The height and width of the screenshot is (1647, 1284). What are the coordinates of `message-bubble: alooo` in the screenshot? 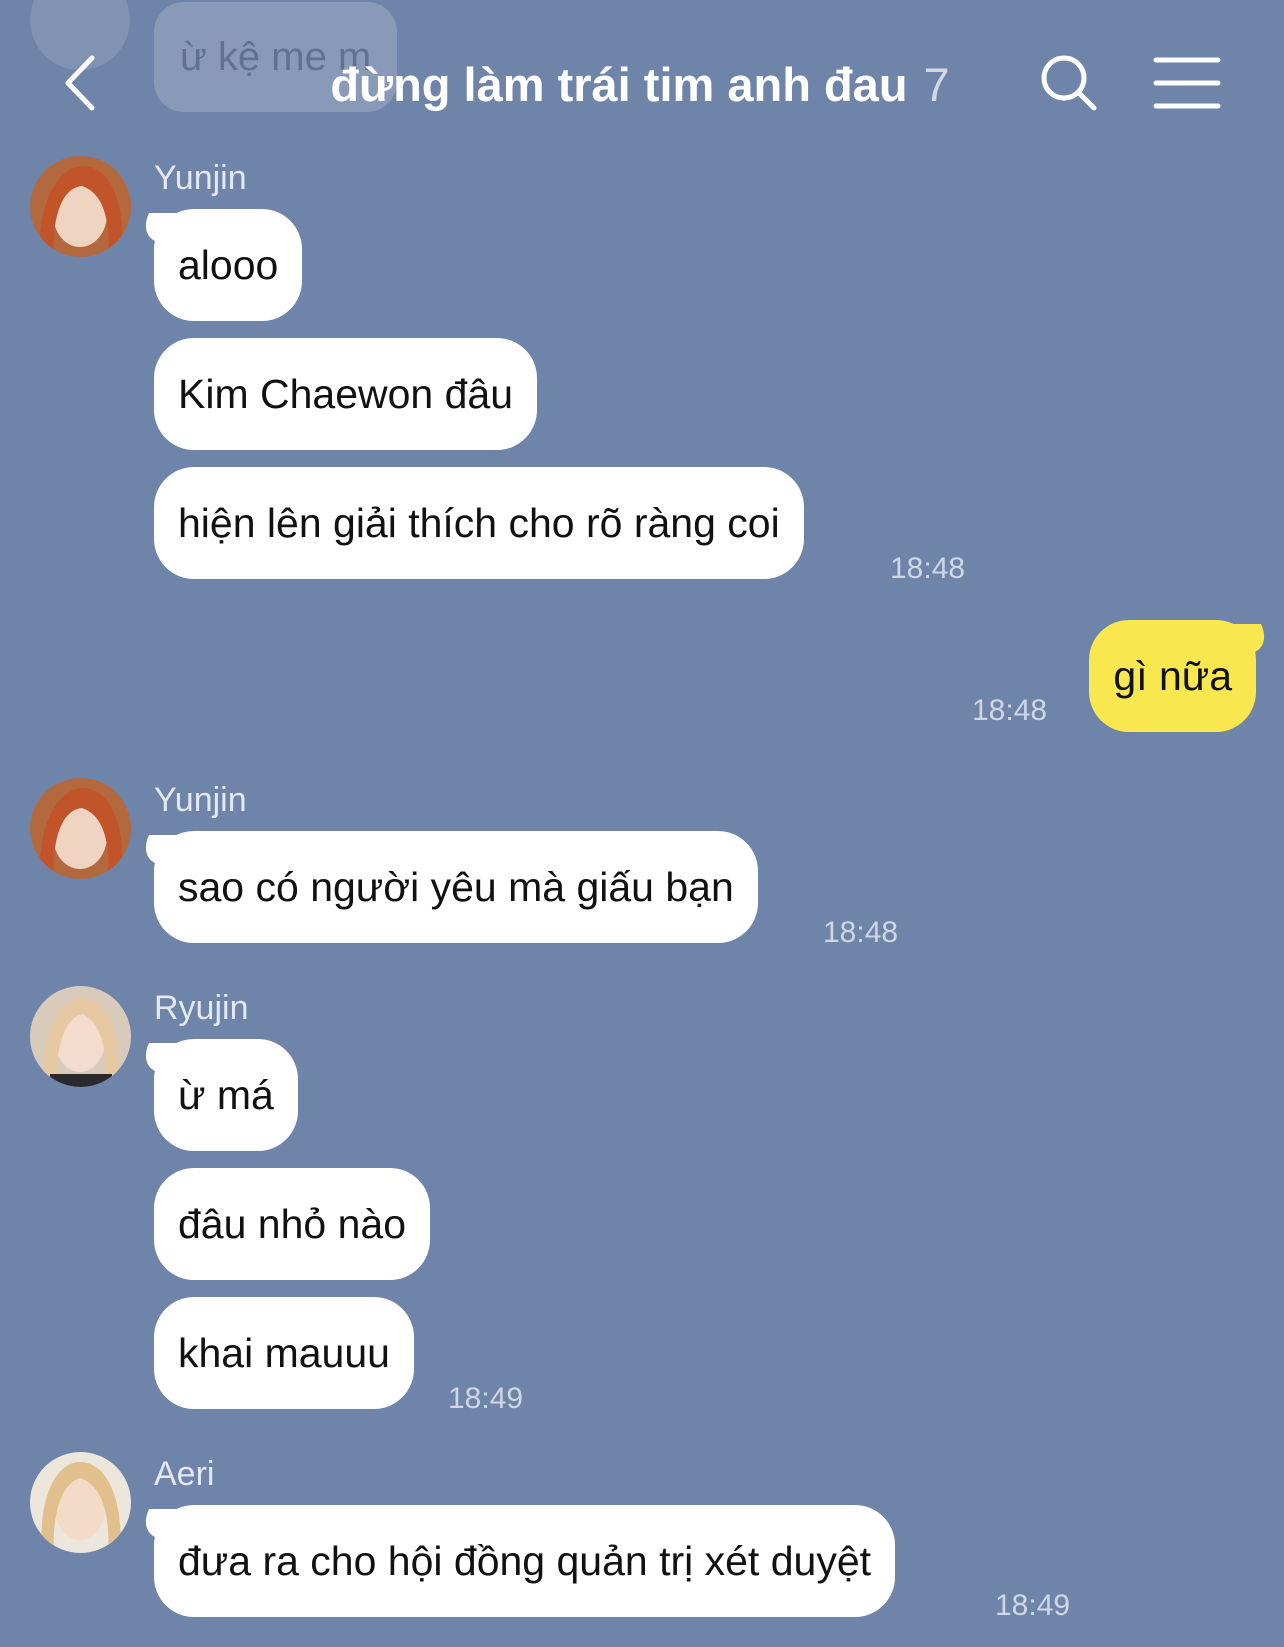 It's located at (228, 265).